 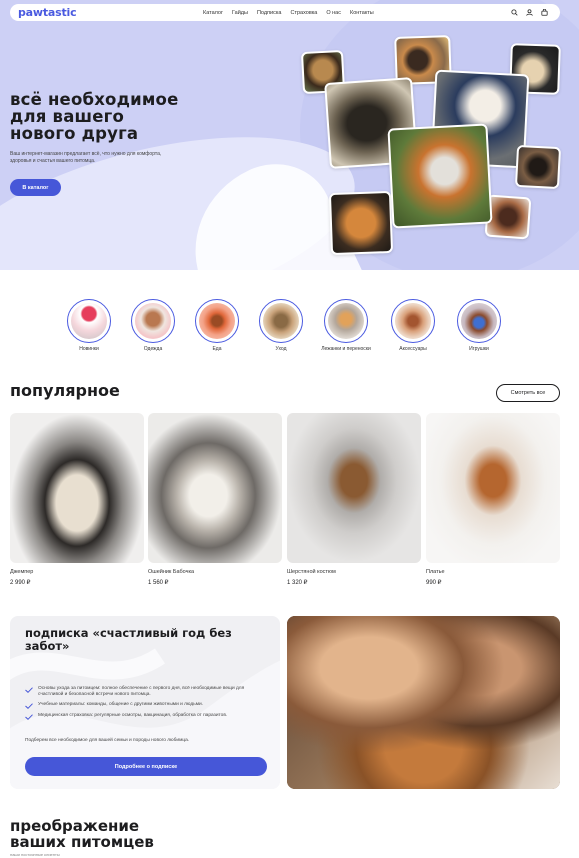 I want to click on nav-link-contacts: Контакты, so click(x=362, y=13).